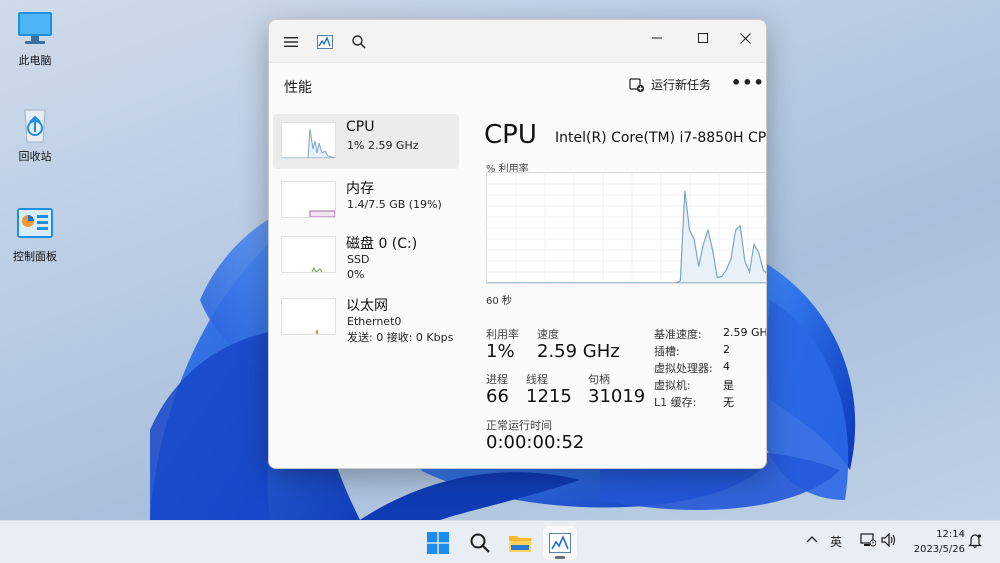  Describe the element at coordinates (35, 60) in the screenshot. I see `desktop-icon-label: 此电脑` at that location.